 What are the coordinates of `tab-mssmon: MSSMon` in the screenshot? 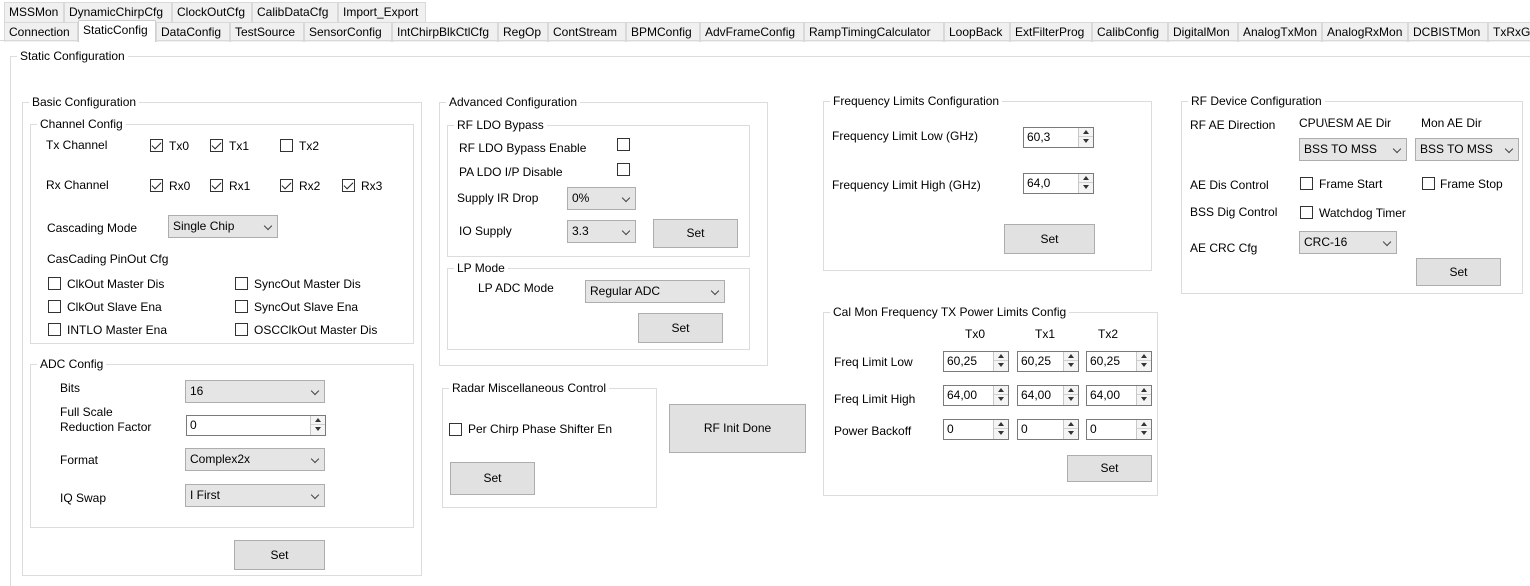 It's located at (34, 12).